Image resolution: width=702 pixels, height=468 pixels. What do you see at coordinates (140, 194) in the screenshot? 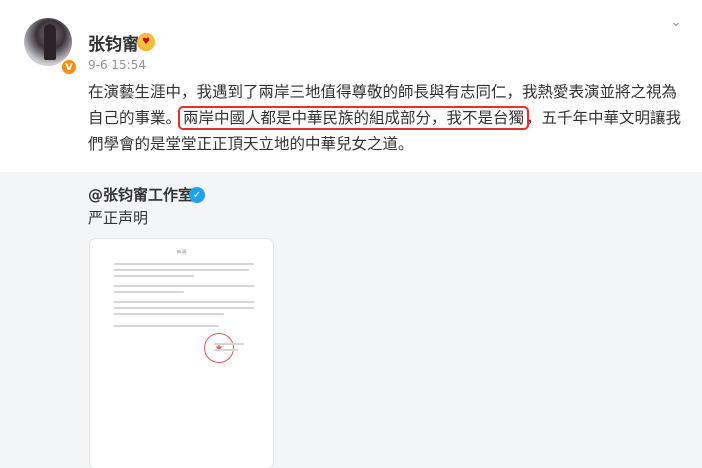
I see `repost-username: @张钧甯工作室` at bounding box center [140, 194].